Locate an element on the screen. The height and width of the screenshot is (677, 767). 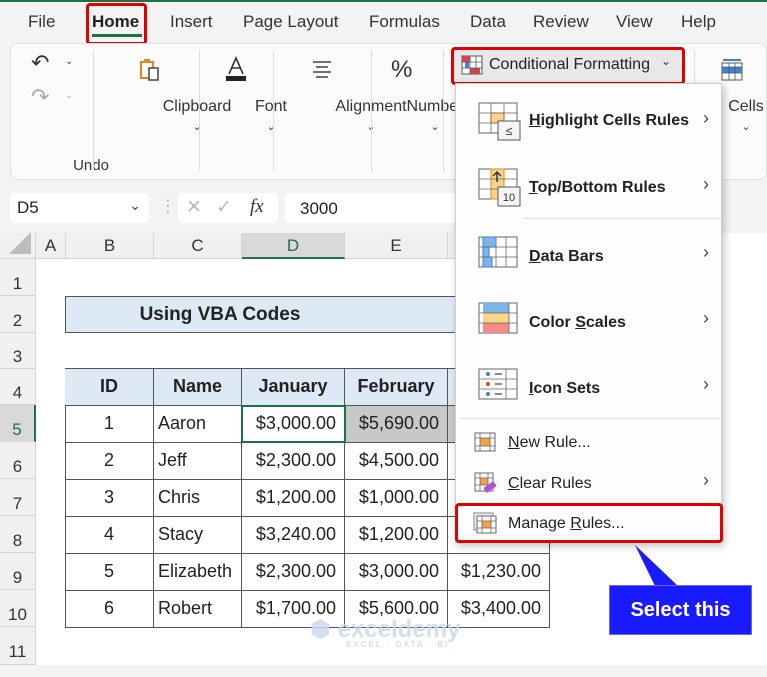
tab-help: Help is located at coordinates (698, 22).